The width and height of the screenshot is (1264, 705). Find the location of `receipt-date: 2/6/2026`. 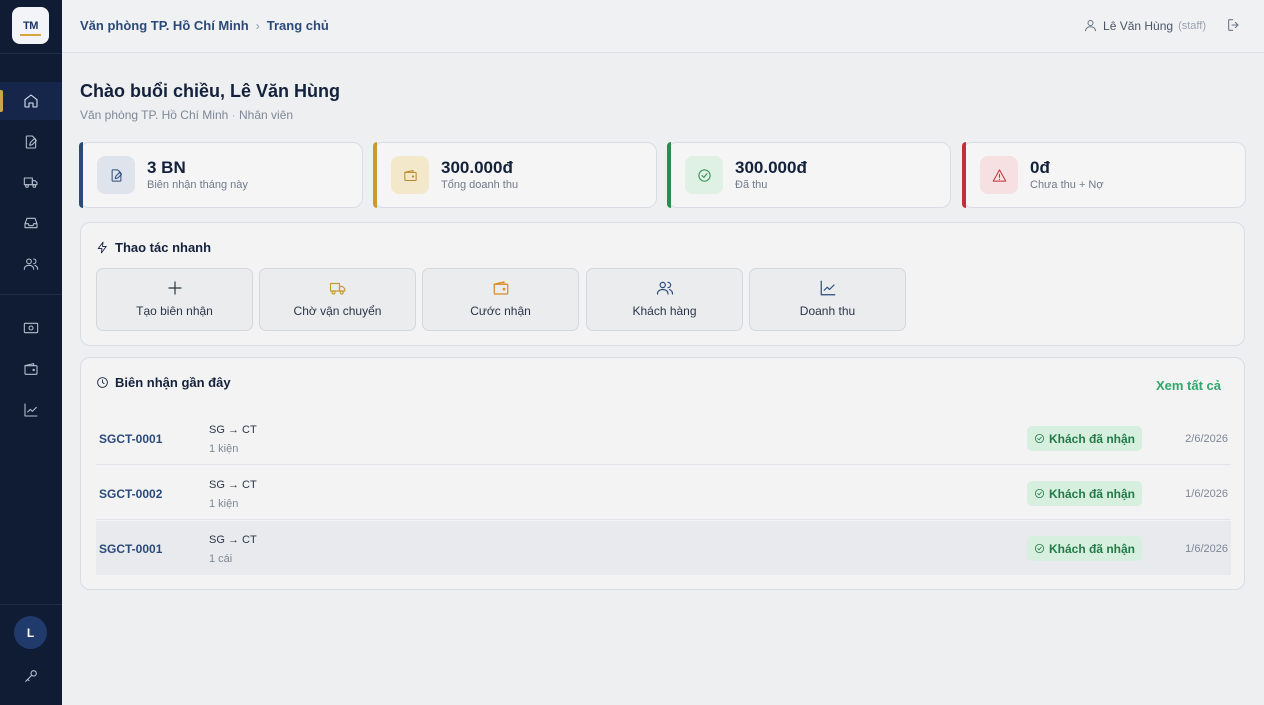

receipt-date: 2/6/2026 is located at coordinates (1206, 439).